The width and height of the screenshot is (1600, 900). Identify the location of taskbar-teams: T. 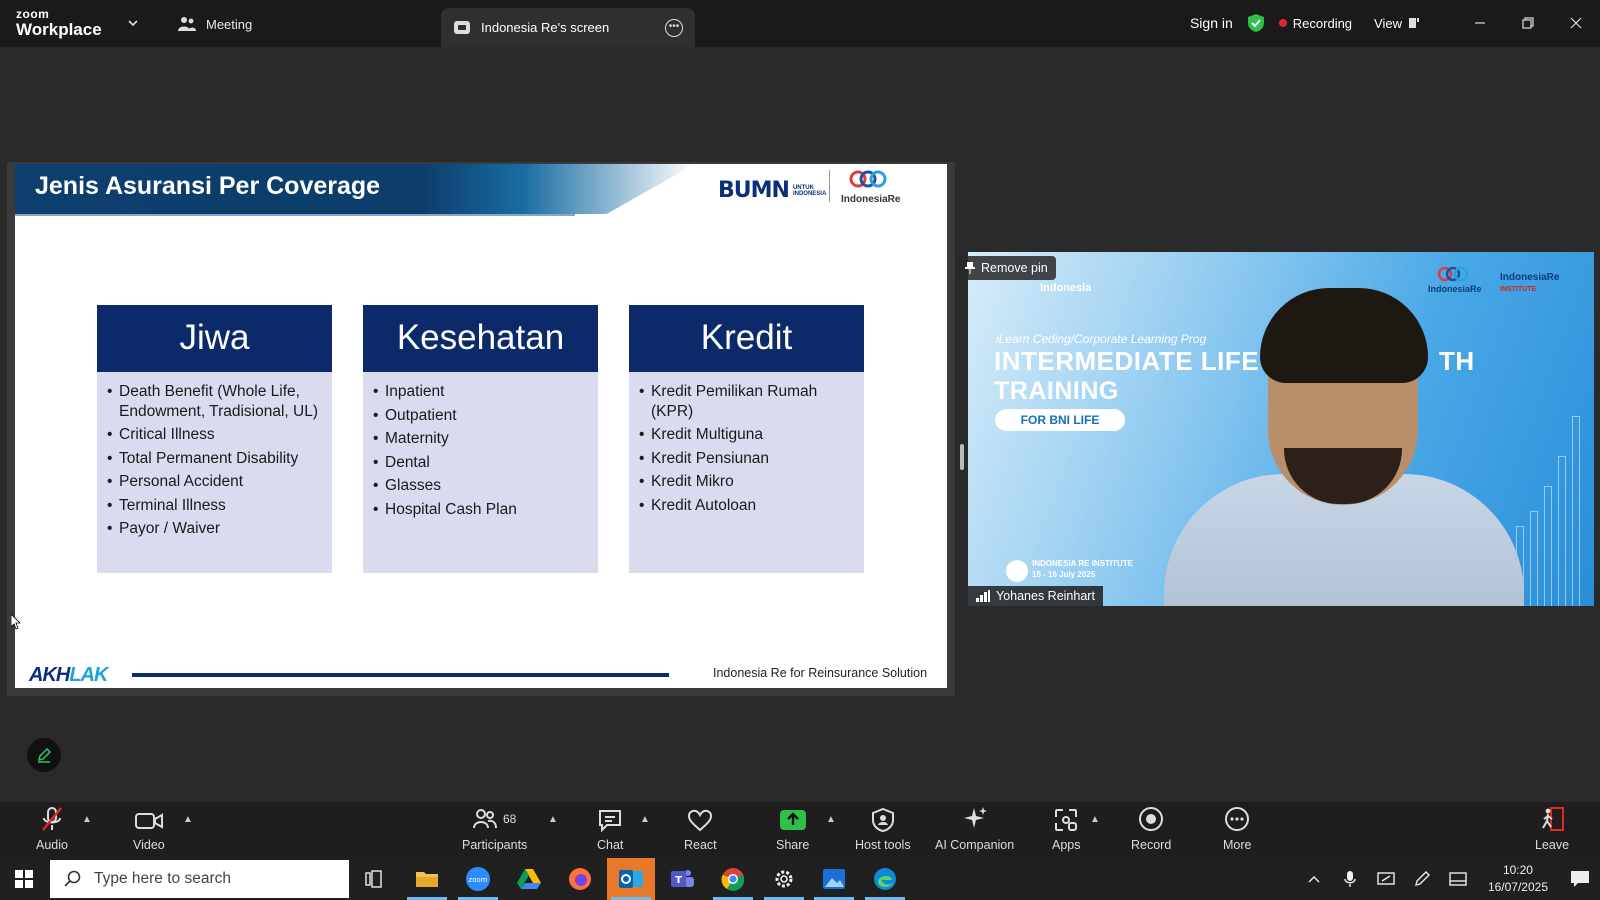
(682, 879).